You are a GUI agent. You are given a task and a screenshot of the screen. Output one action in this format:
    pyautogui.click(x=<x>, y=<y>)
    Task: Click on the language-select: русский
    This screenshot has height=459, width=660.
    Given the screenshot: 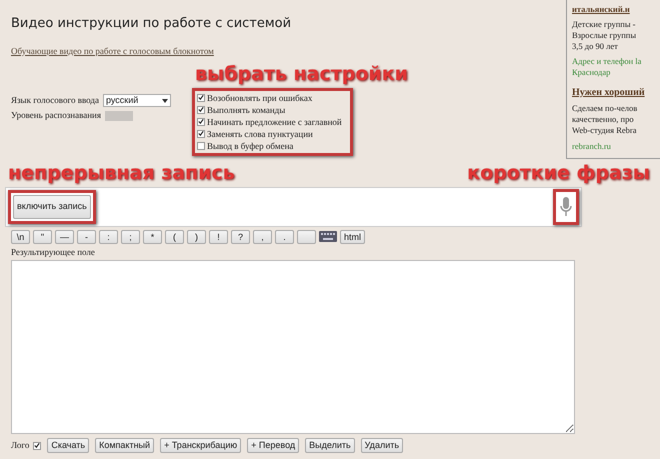 What is the action you would take?
    pyautogui.click(x=136, y=101)
    